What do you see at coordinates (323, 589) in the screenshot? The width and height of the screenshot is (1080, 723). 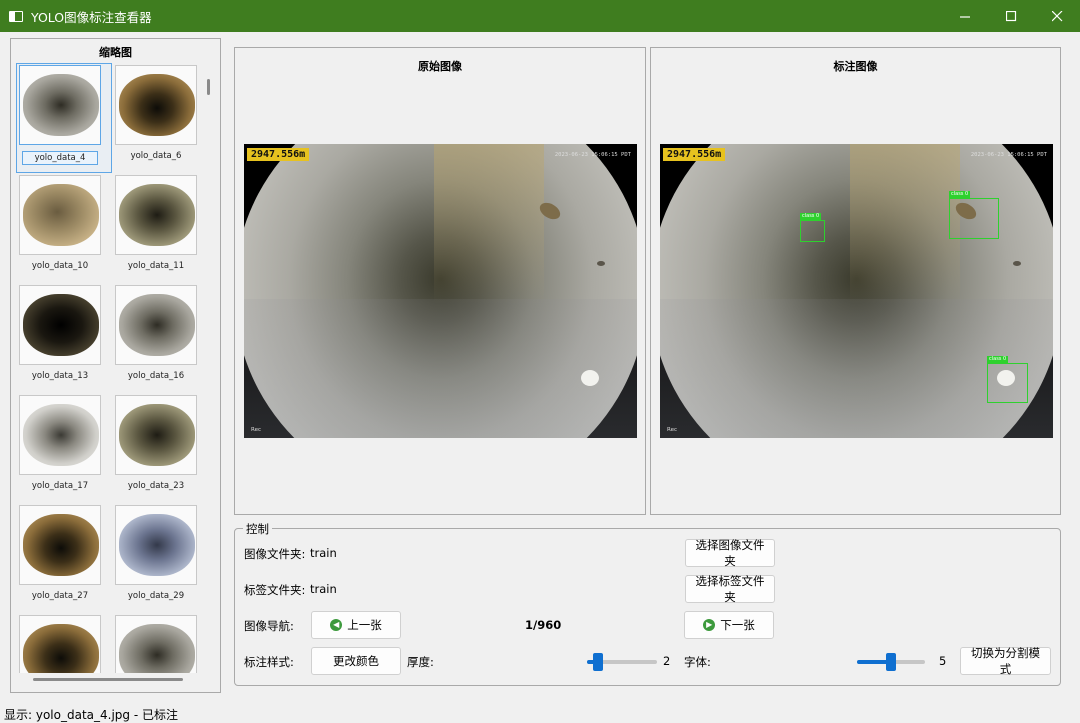 I see `label-folder-value: train` at bounding box center [323, 589].